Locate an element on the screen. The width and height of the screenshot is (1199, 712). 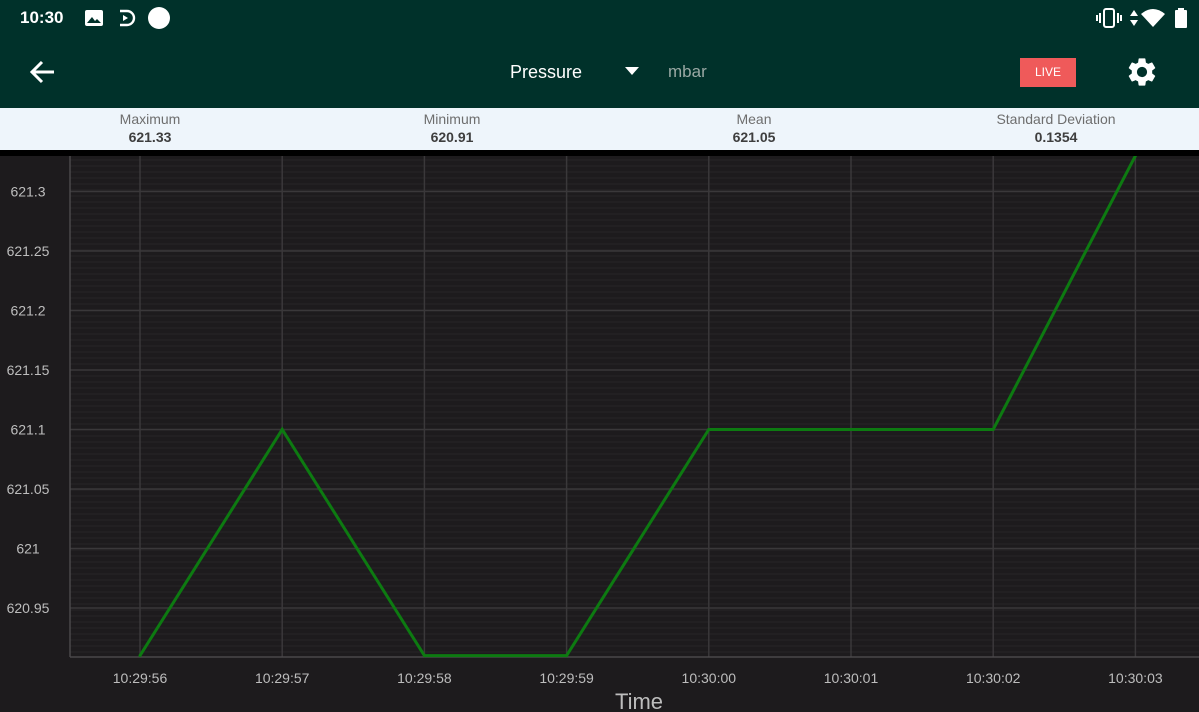
stat-value: 620.91 is located at coordinates (452, 137).